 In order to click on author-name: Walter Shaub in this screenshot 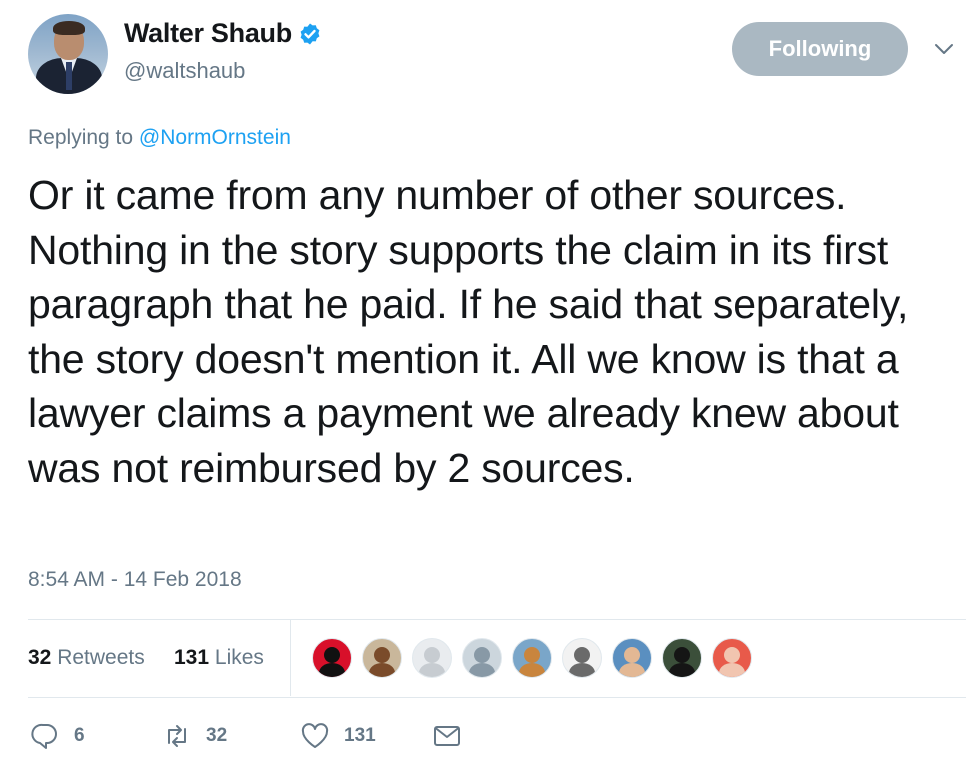, I will do `click(208, 33)`.